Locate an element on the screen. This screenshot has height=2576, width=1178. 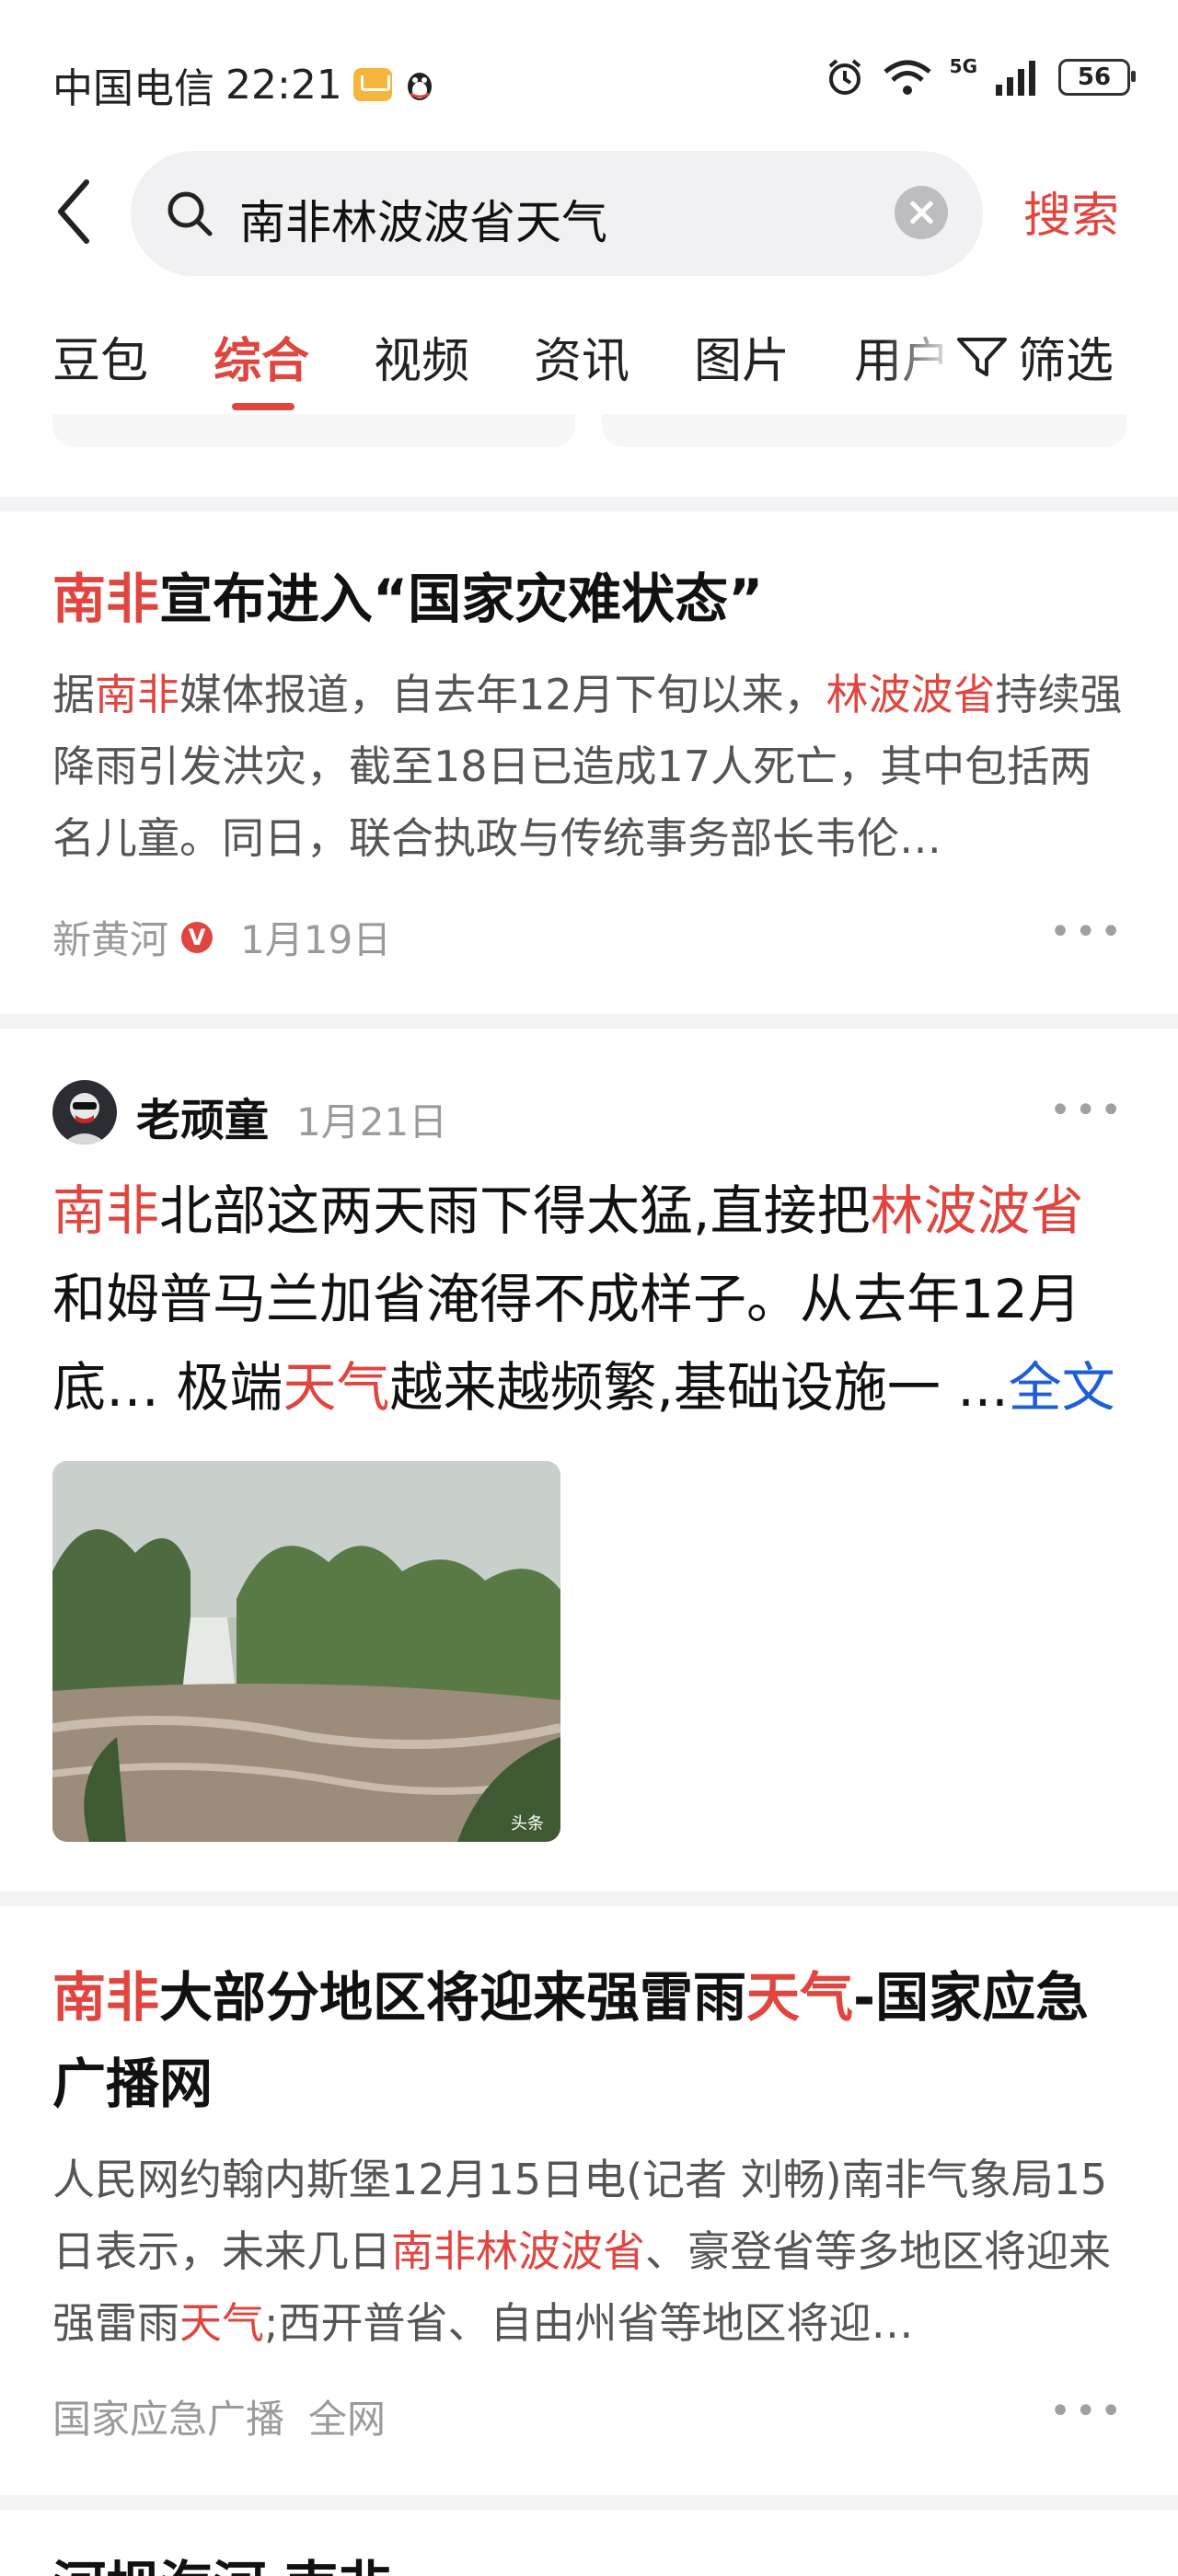
alarm-icon is located at coordinates (844, 77).